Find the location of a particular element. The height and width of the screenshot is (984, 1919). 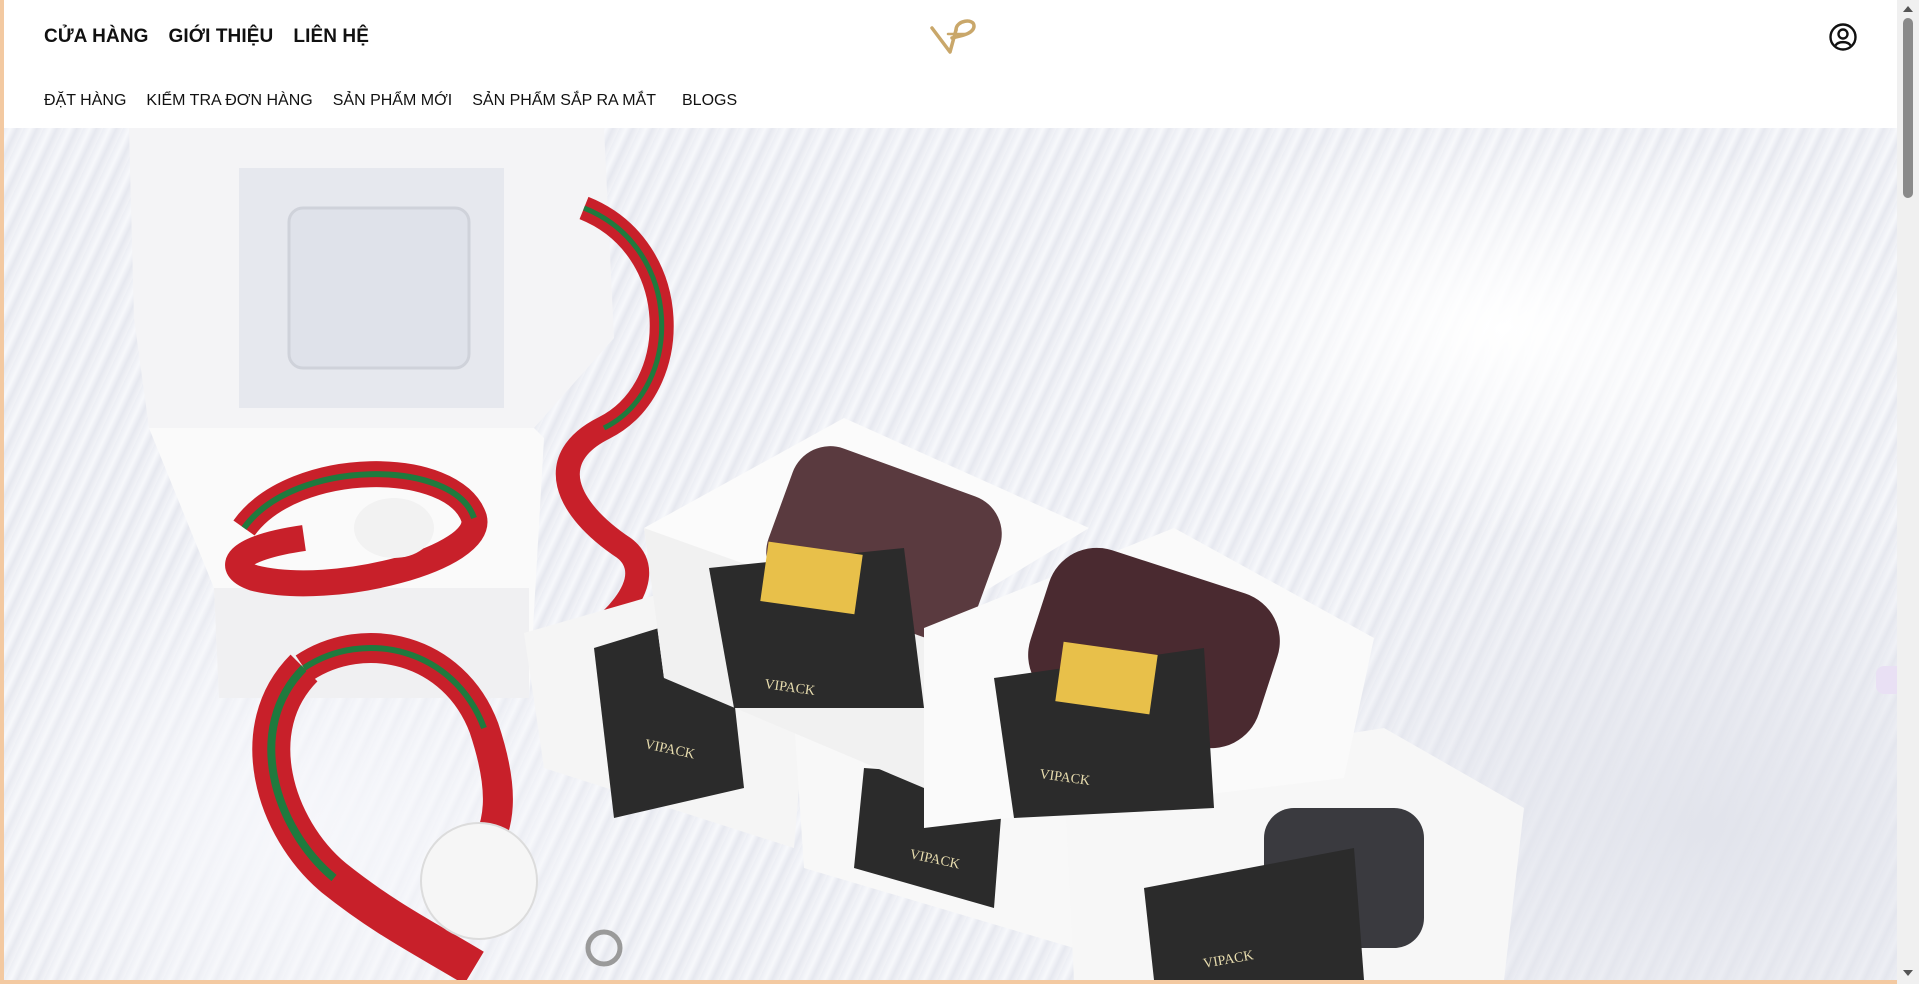

vipack-logo-icon is located at coordinates (954, 35).